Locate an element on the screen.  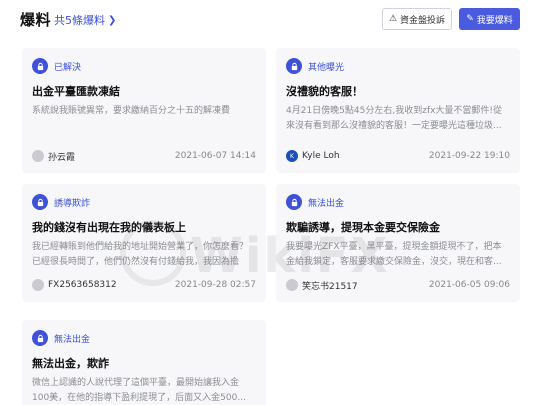
post-date: 2021-09-28 02:57 is located at coordinates (215, 285).